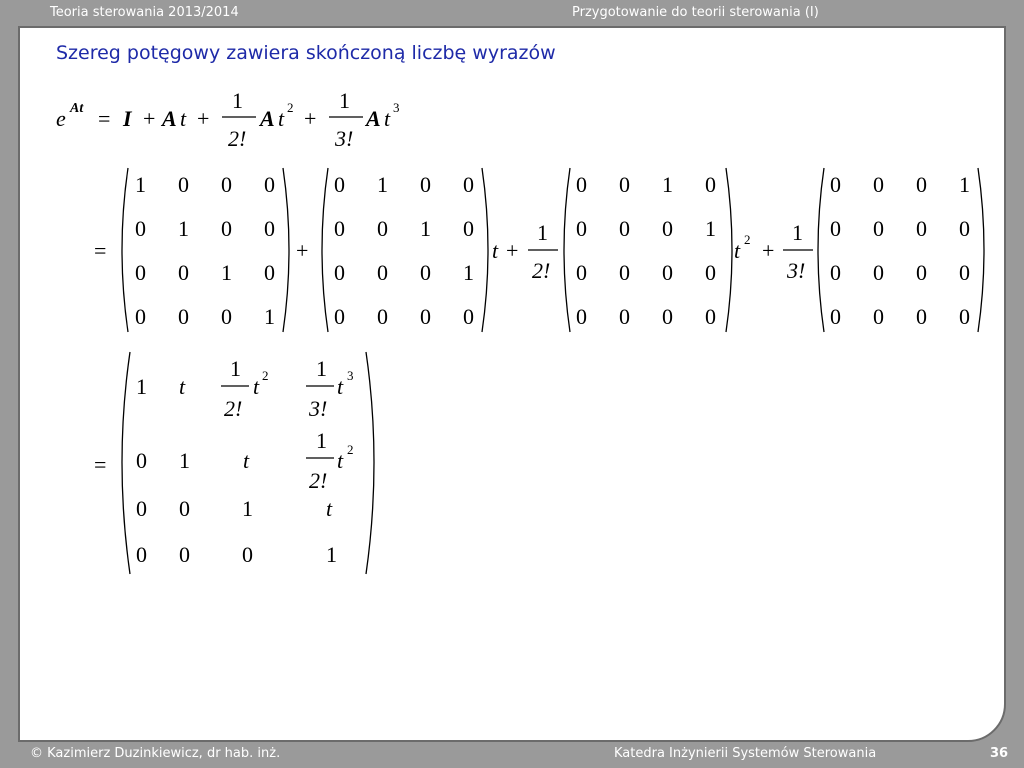 This screenshot has width=1024, height=768. Describe the element at coordinates (999, 753) in the screenshot. I see `page-number: 36` at that location.